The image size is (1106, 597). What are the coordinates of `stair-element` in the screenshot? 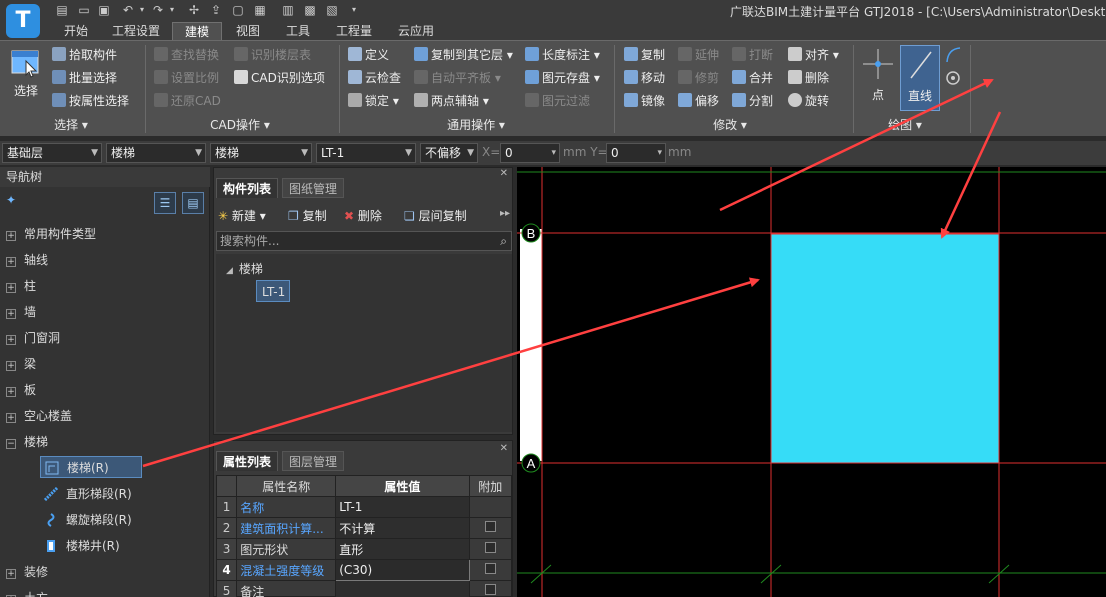 It's located at (885, 348).